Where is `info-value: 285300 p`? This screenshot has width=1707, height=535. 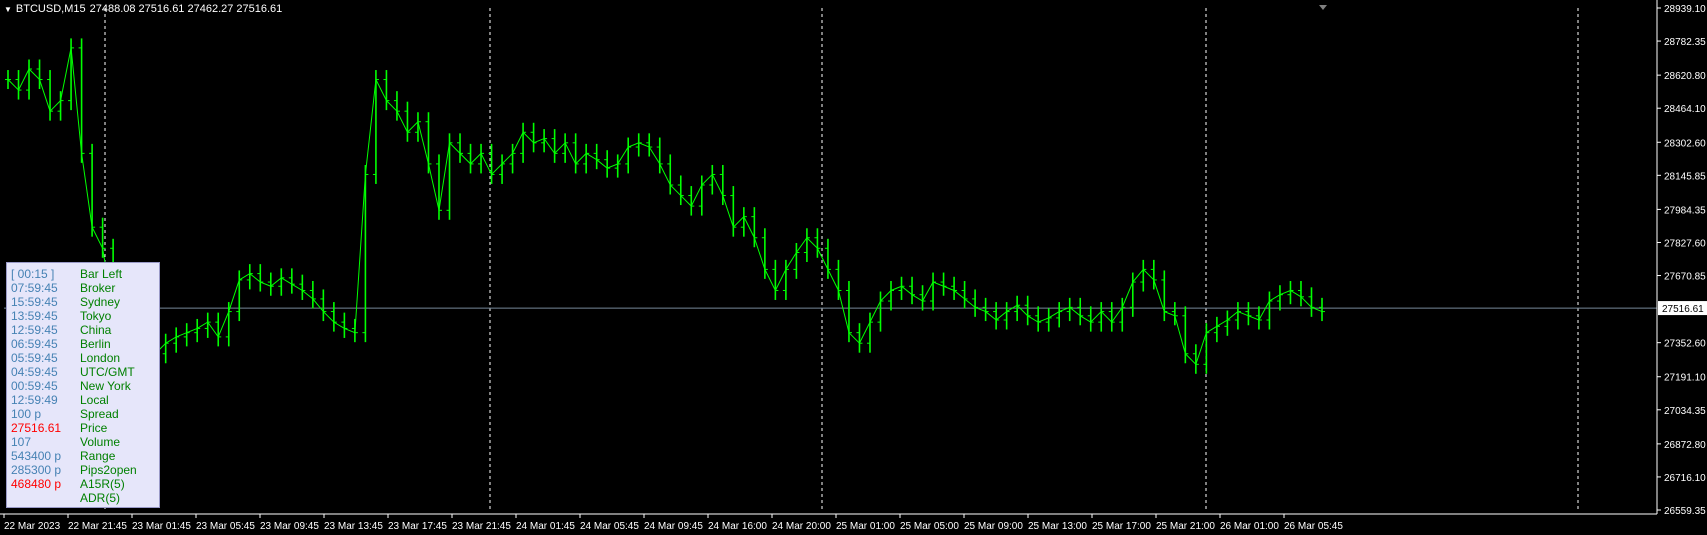 info-value: 285300 p is located at coordinates (36, 470).